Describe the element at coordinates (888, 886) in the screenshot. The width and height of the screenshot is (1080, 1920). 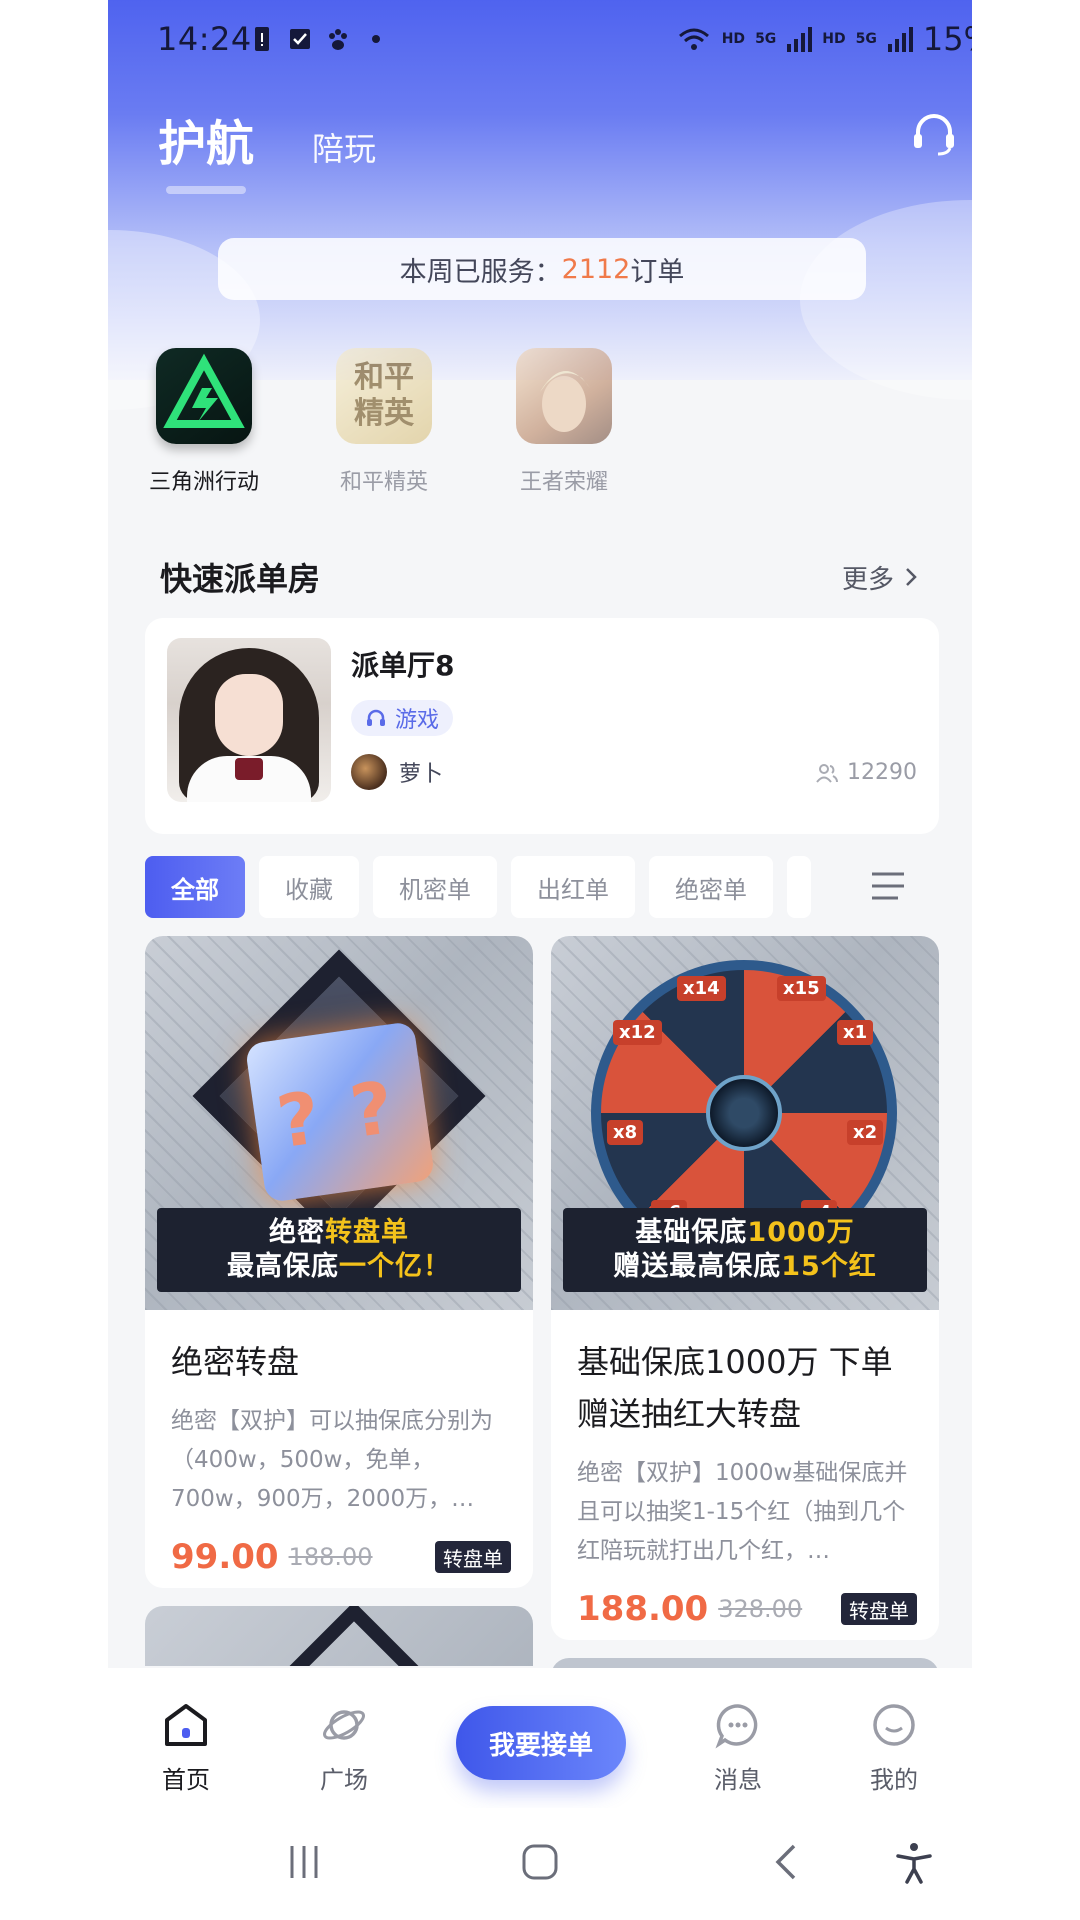
I see `menu-icon` at that location.